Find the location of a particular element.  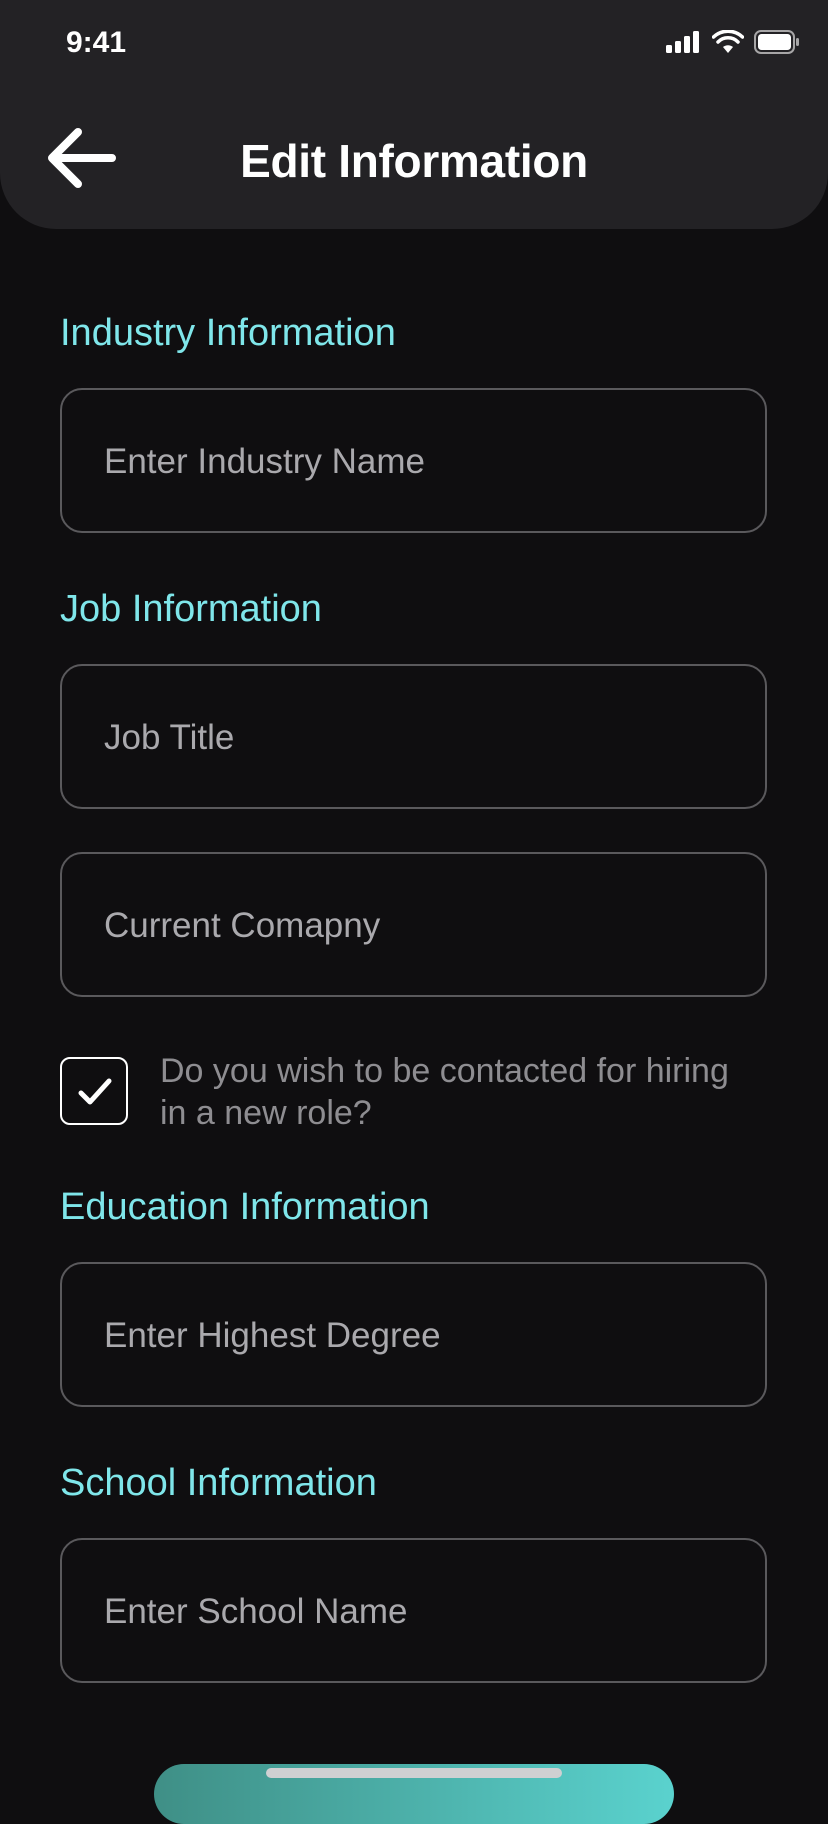

school-section-label: School Information is located at coordinates (218, 1483).